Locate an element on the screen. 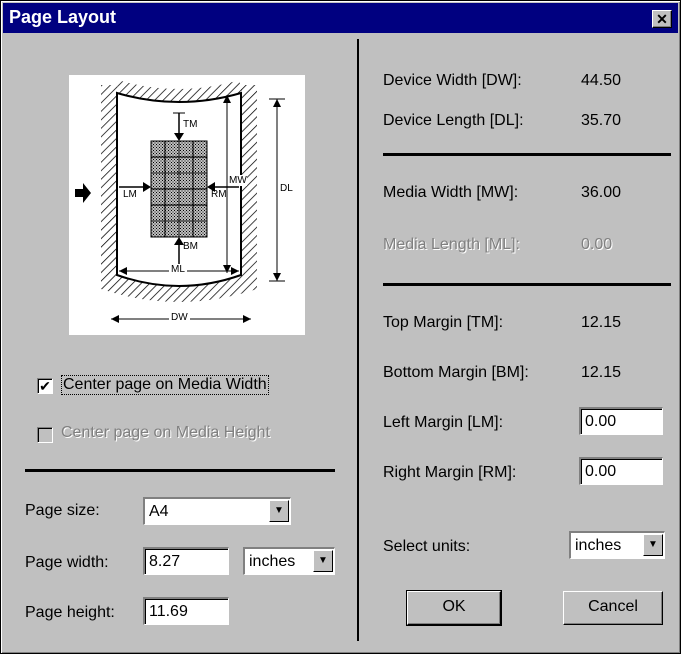 Image resolution: width=681 pixels, height=654 pixels. media-width-value: 36.00 is located at coordinates (601, 192).